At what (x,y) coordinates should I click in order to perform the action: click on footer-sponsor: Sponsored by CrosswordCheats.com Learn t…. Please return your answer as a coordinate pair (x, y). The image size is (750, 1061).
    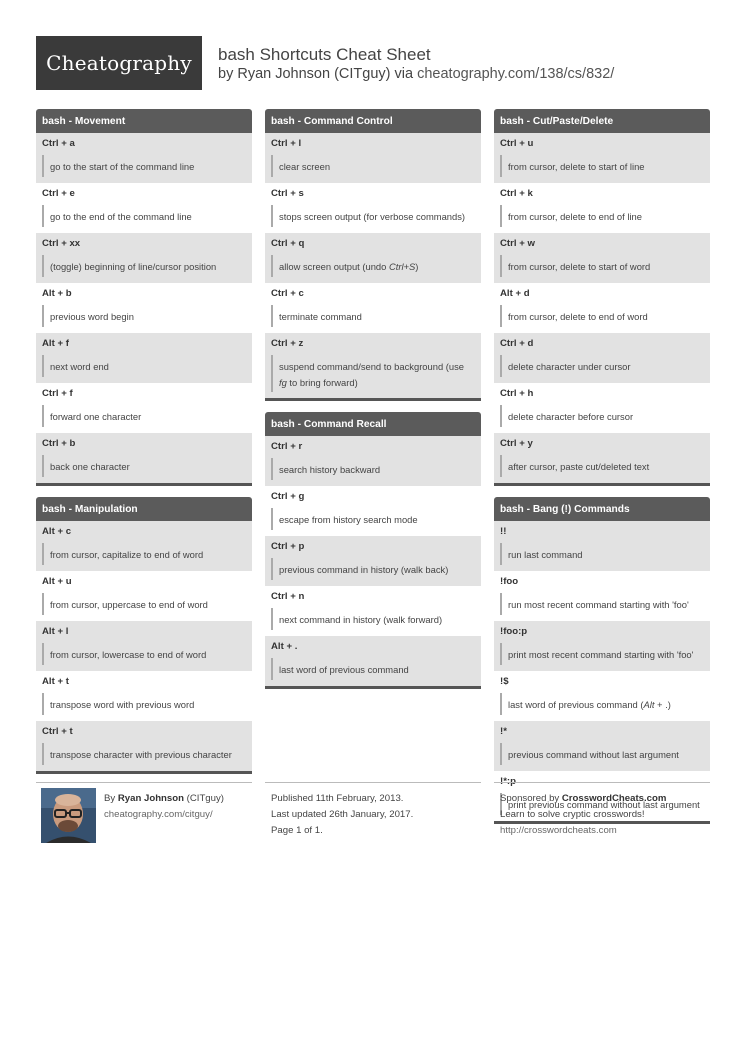
    Looking at the image, I should click on (583, 815).